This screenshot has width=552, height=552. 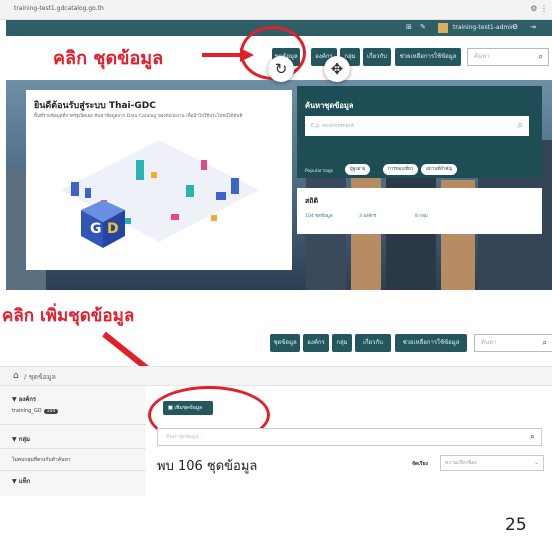 What do you see at coordinates (316, 343) in the screenshot?
I see `nav-organizations: องค์กร` at bounding box center [316, 343].